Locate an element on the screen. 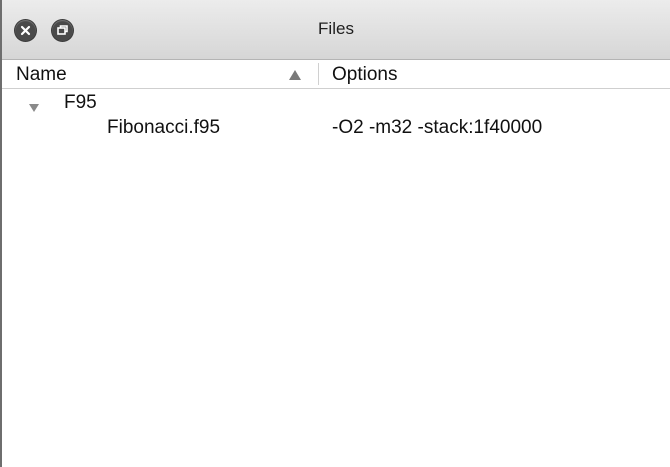 The height and width of the screenshot is (467, 670). column-header-name: Name is located at coordinates (41, 75).